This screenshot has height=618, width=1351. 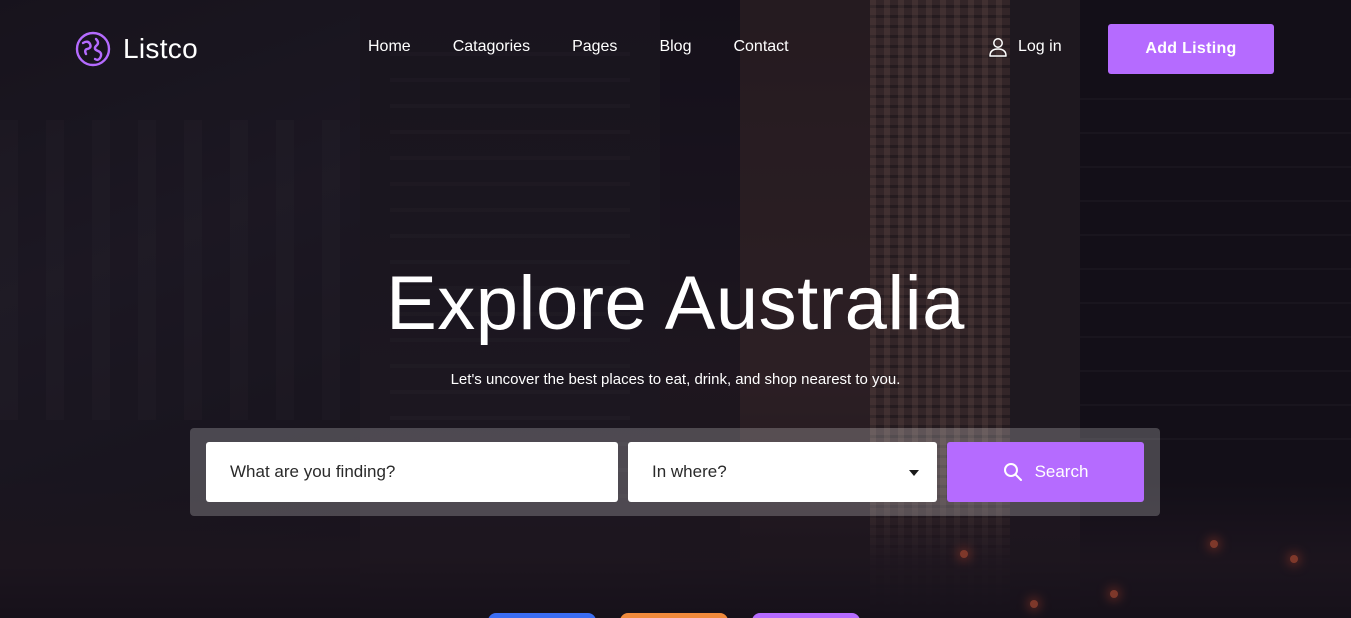 I want to click on login-link: Log in, so click(x=1025, y=47).